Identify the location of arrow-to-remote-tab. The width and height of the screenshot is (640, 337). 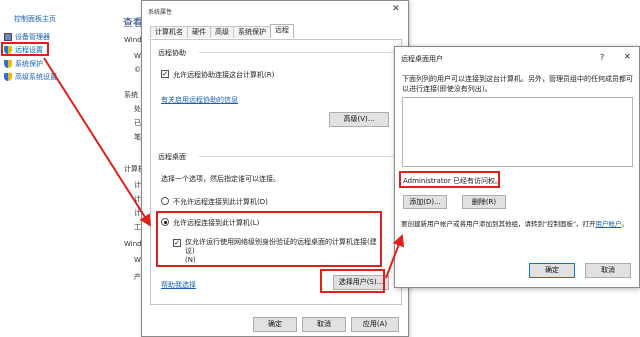
(97, 142).